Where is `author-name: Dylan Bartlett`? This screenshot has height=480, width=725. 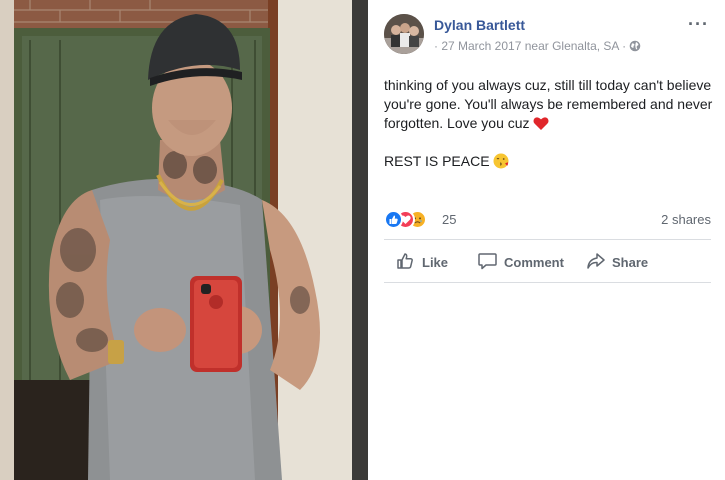 author-name: Dylan Bartlett is located at coordinates (479, 25).